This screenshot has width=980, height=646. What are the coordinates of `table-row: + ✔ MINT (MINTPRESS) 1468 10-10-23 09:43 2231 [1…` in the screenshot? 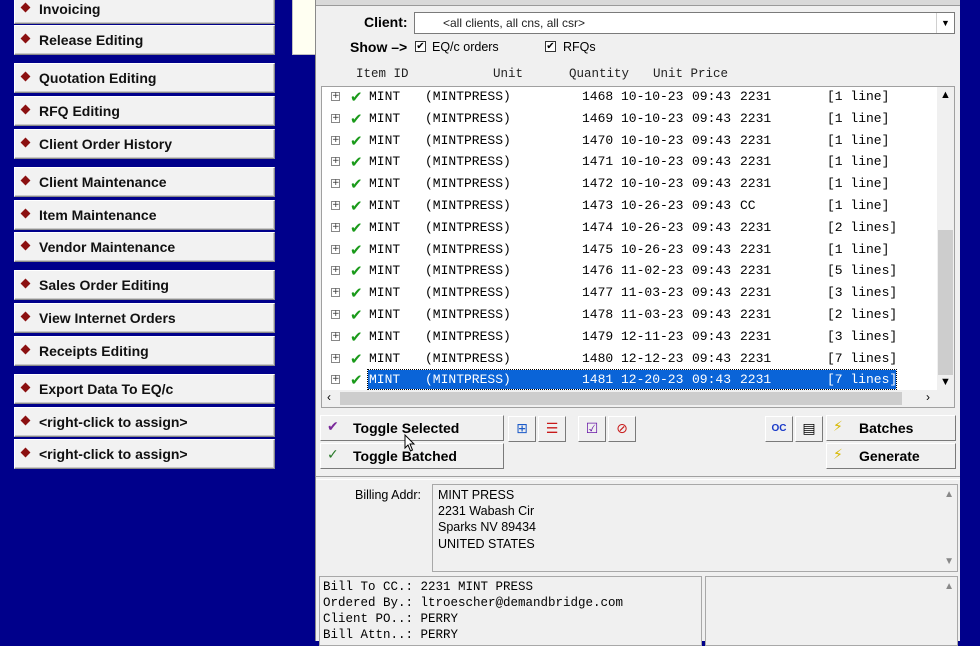 It's located at (631, 97).